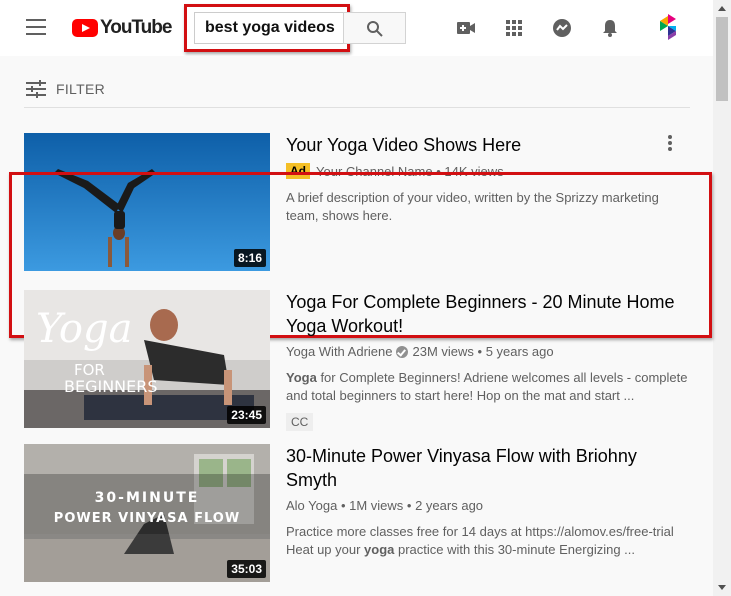  Describe the element at coordinates (376, 505) in the screenshot. I see `view-count: 1M views` at that location.